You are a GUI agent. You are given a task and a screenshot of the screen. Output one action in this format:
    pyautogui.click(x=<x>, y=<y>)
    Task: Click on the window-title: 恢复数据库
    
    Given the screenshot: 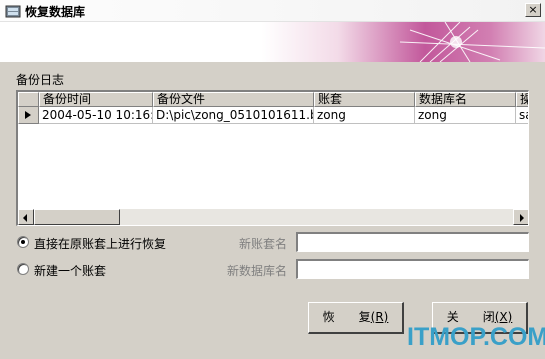 What is the action you would take?
    pyautogui.click(x=55, y=12)
    